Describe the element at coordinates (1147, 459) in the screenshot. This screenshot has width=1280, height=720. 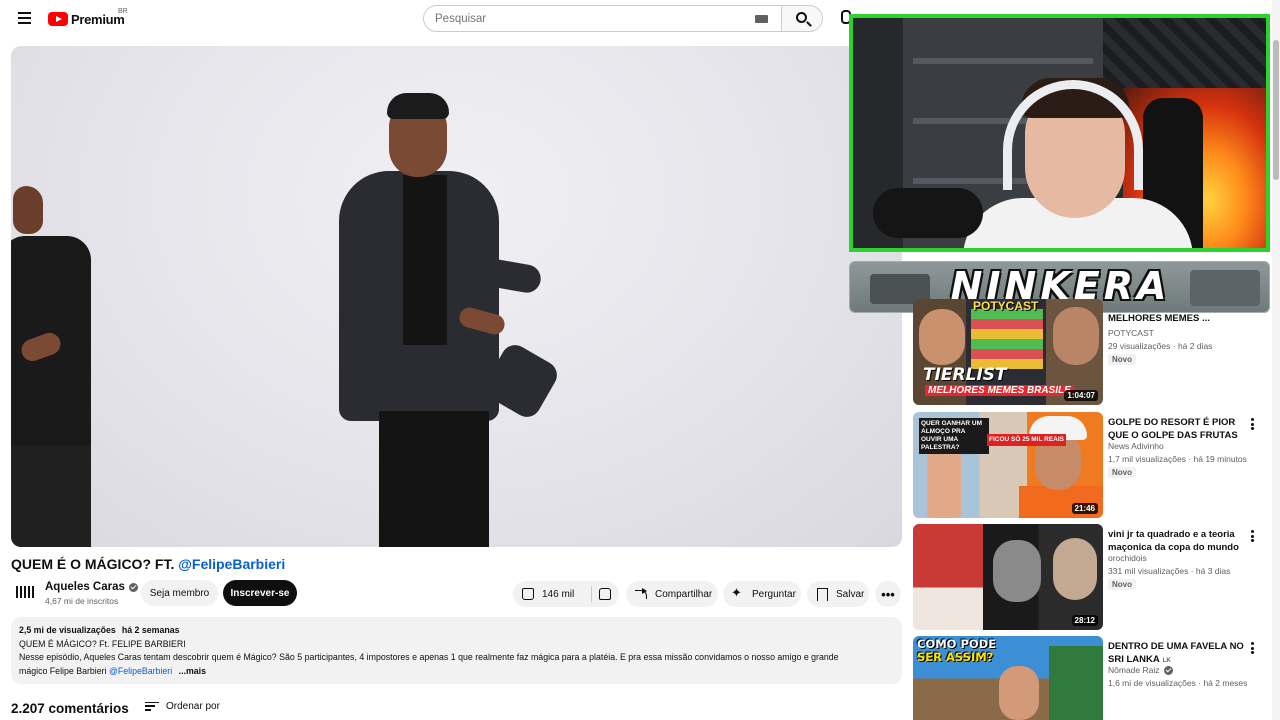
I see `view-count: 1,7 mil visualizações` at that location.